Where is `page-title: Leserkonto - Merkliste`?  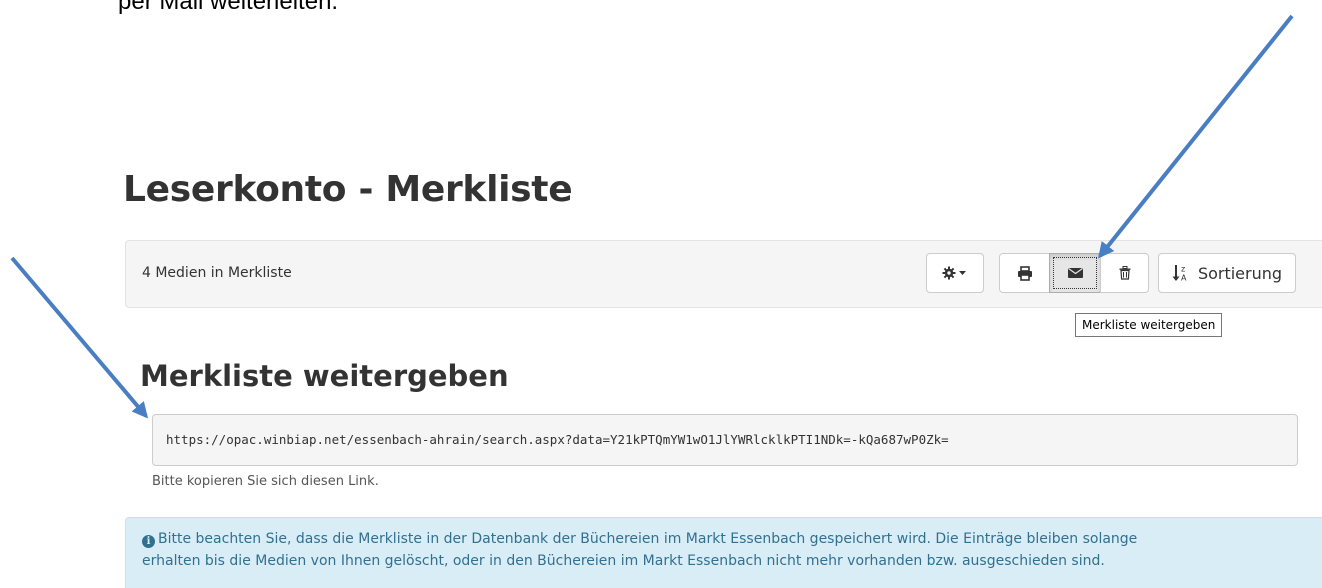 page-title: Leserkonto - Merkliste is located at coordinates (348, 189).